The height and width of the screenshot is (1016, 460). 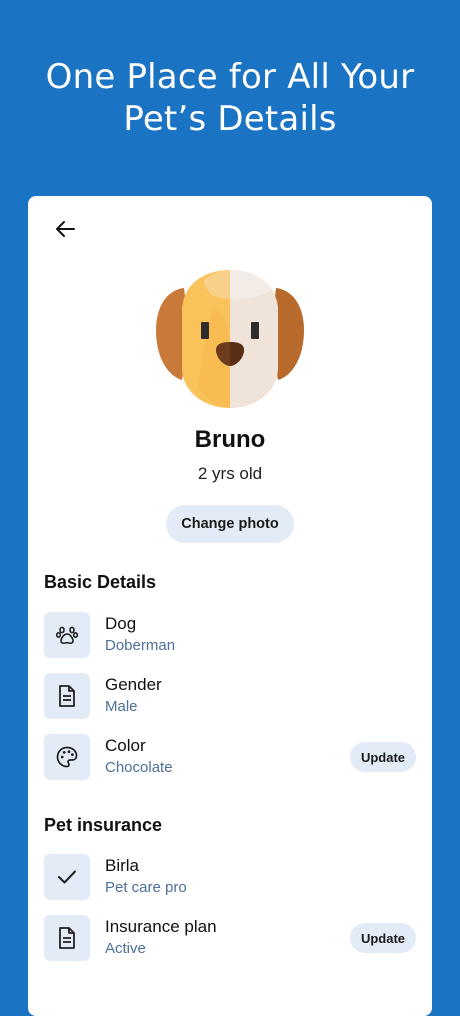 What do you see at coordinates (140, 645) in the screenshot?
I see `row-subtitle: Doberman` at bounding box center [140, 645].